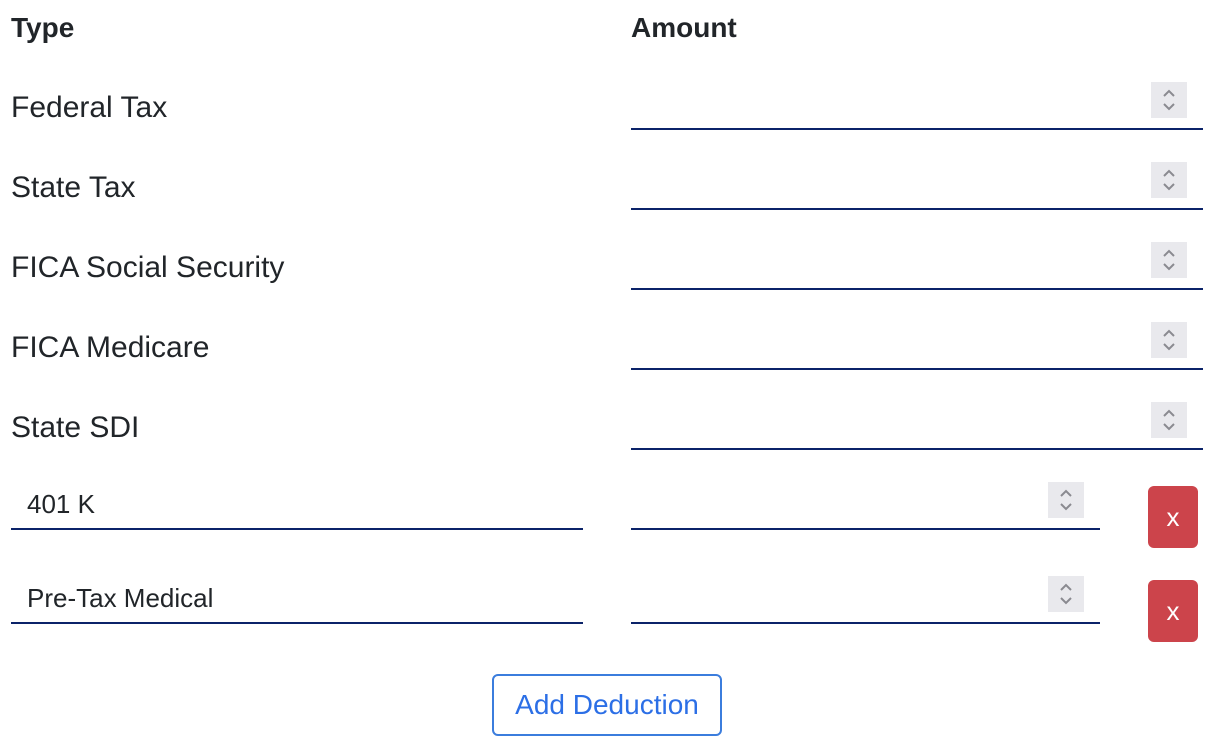 The height and width of the screenshot is (746, 1210). I want to click on amount-field-federal-tax, so click(917, 105).